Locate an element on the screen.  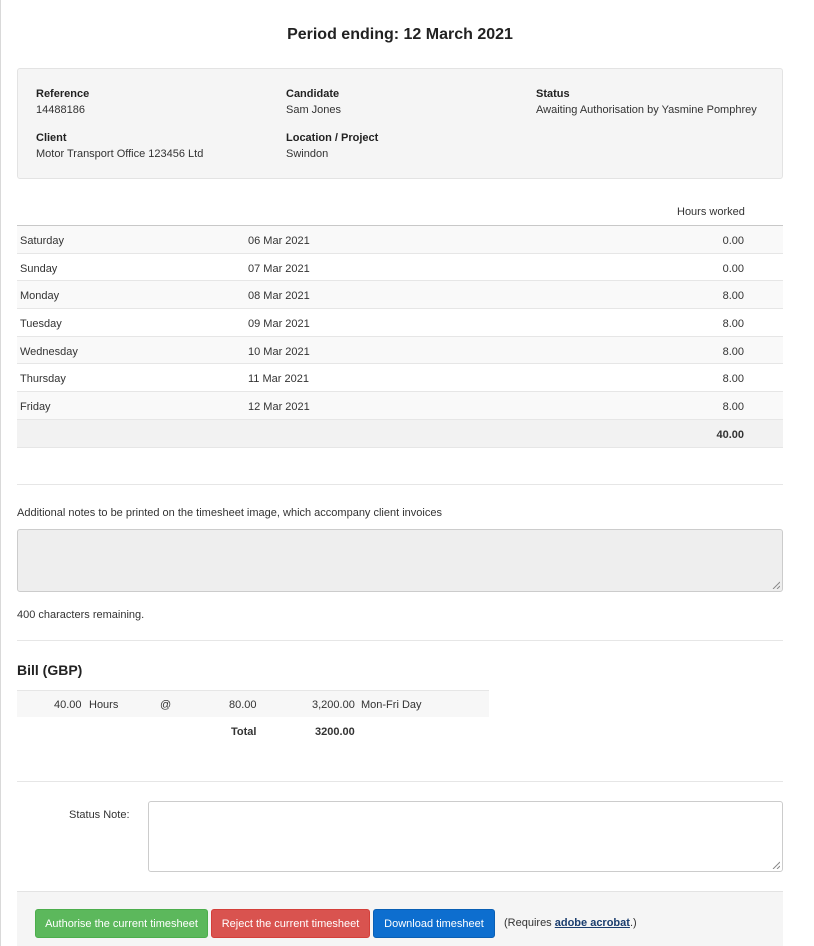
authorise-button: Authorise the current timesheet is located at coordinates (121, 923).